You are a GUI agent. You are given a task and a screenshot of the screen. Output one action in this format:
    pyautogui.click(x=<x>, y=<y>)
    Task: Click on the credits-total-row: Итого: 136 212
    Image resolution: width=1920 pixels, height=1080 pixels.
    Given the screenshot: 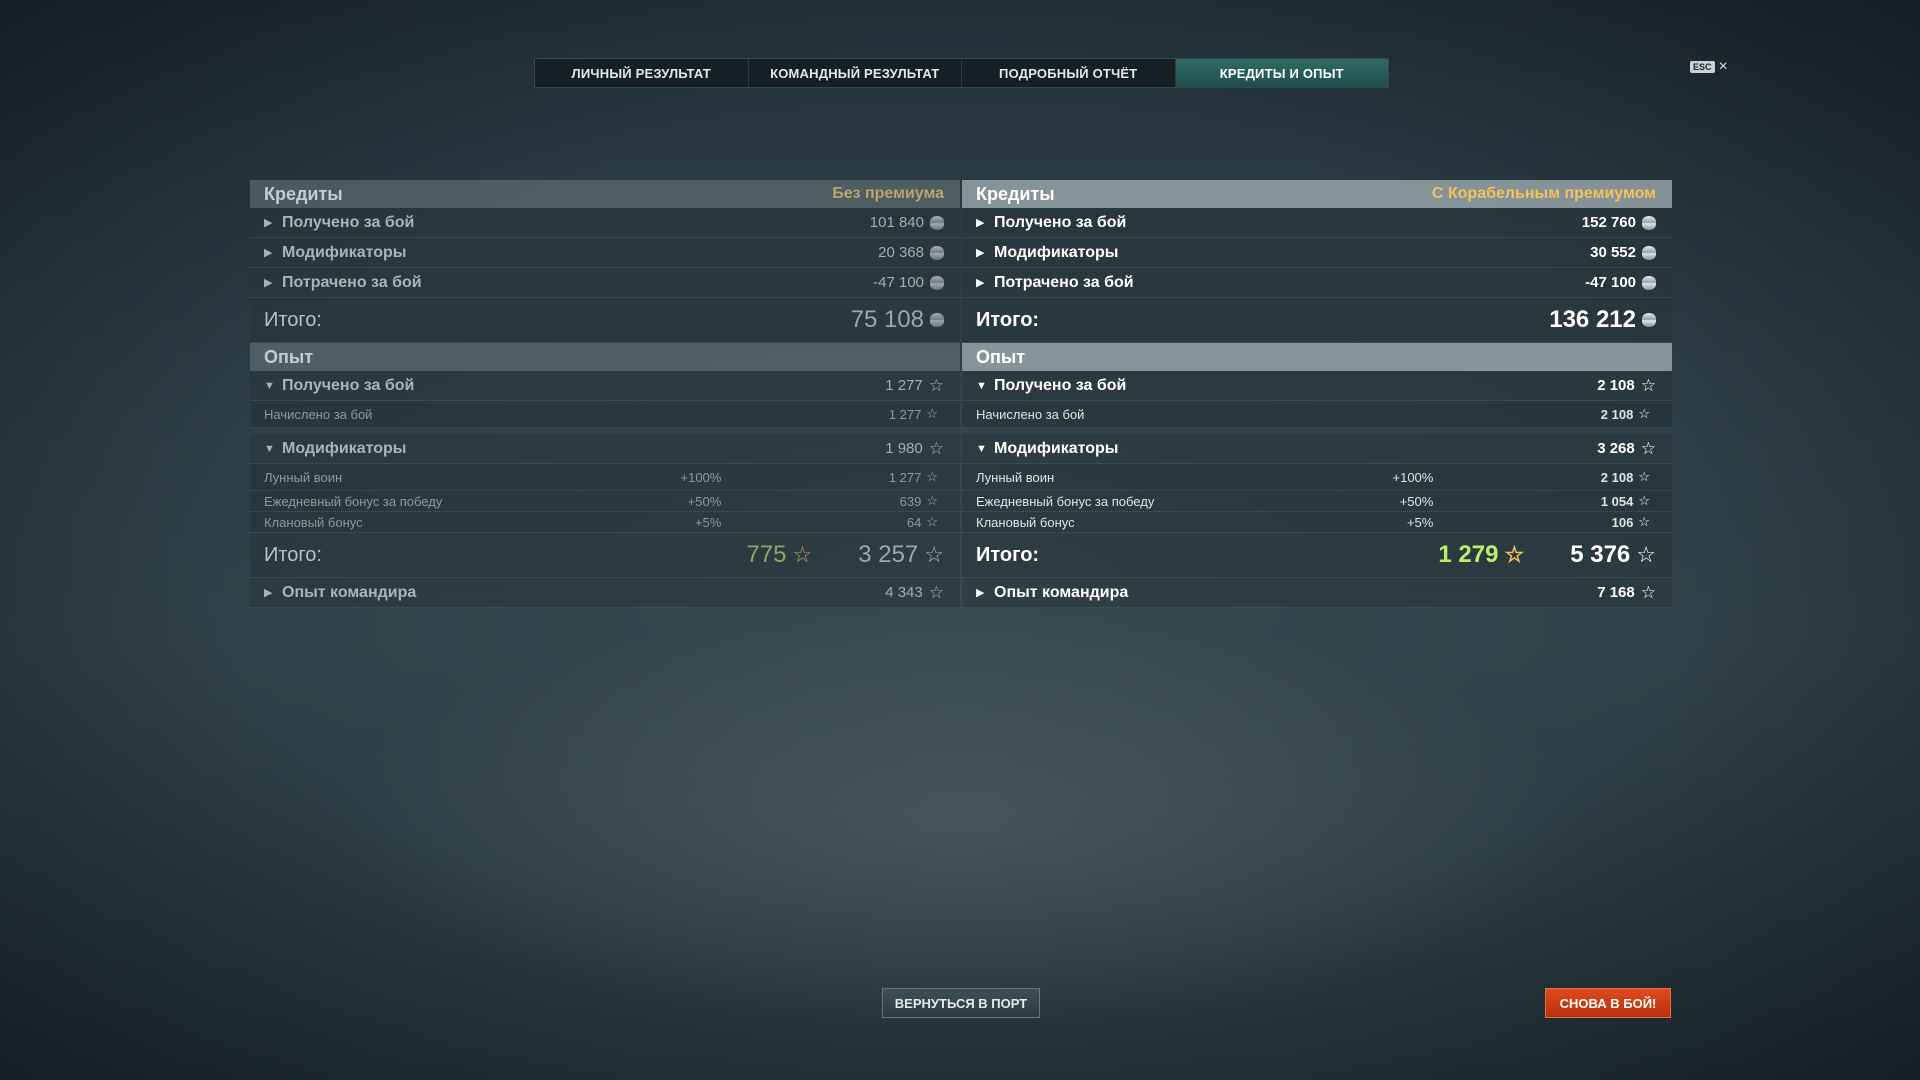 What is the action you would take?
    pyautogui.click(x=1317, y=320)
    